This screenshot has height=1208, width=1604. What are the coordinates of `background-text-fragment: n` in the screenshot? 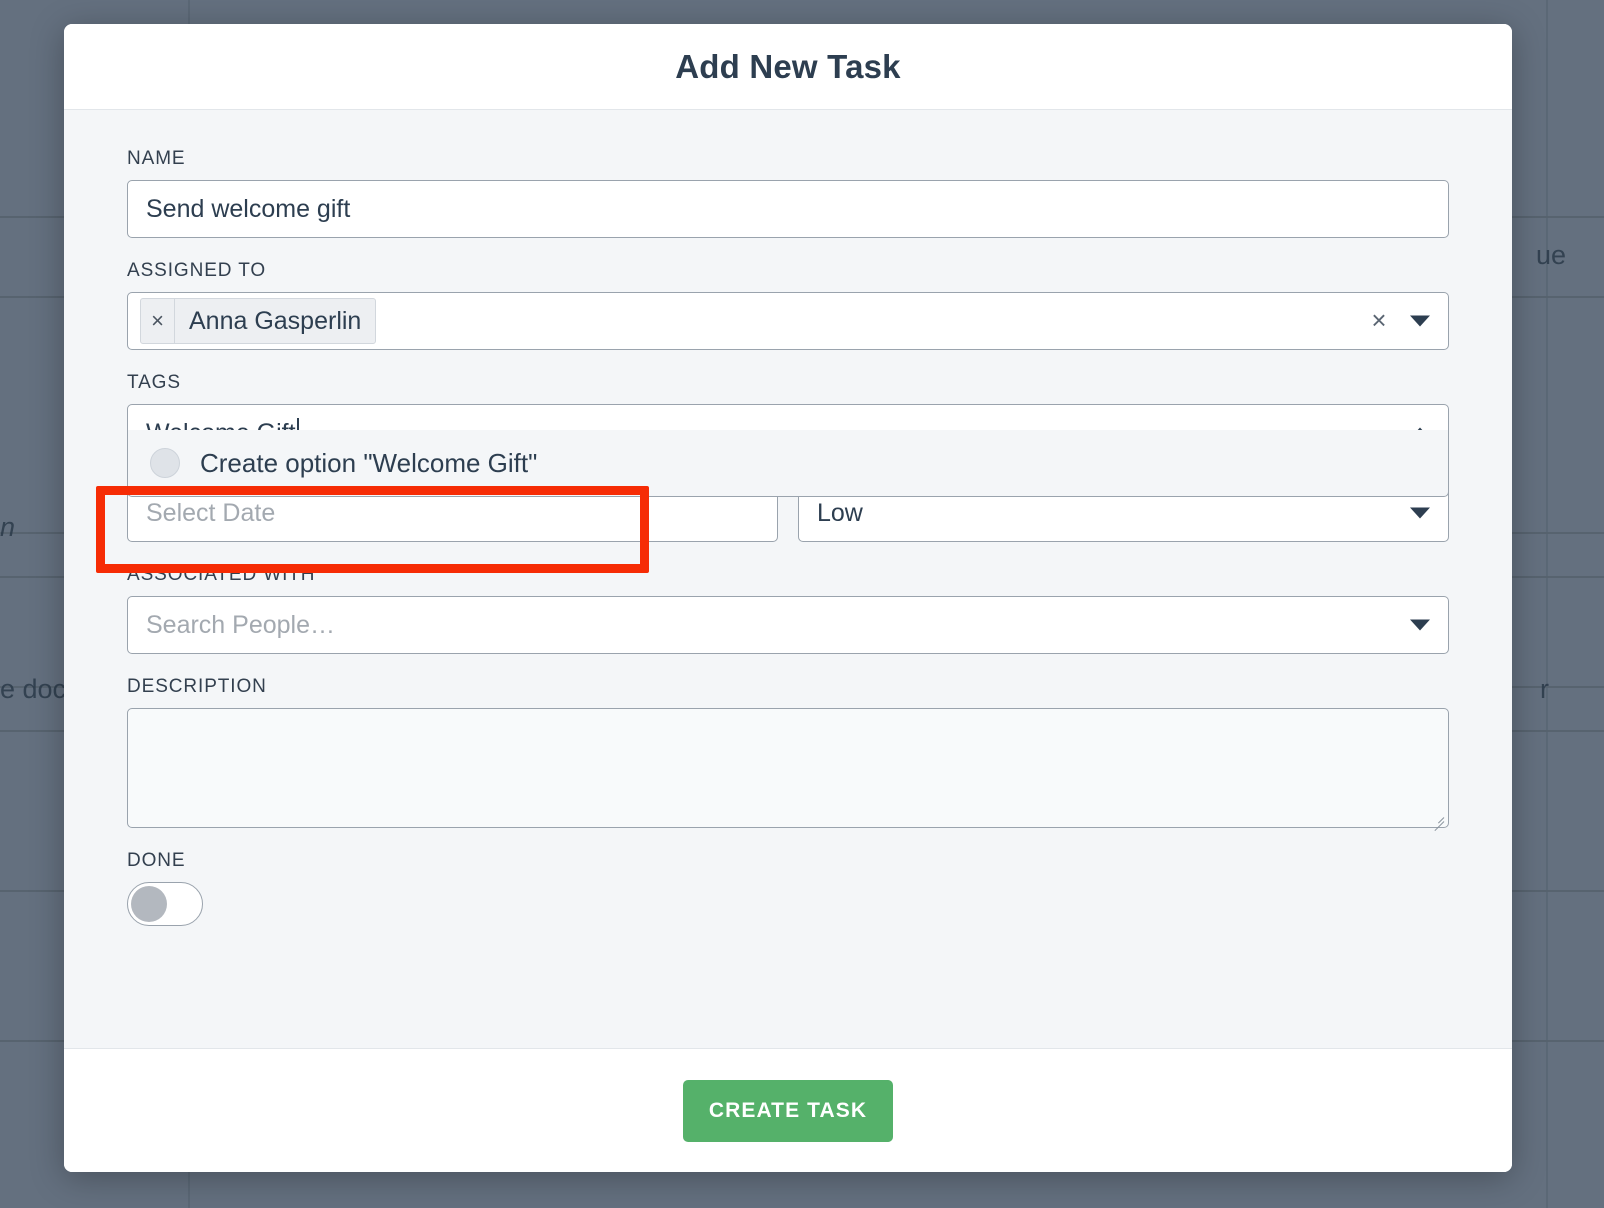 It's located at (8, 527).